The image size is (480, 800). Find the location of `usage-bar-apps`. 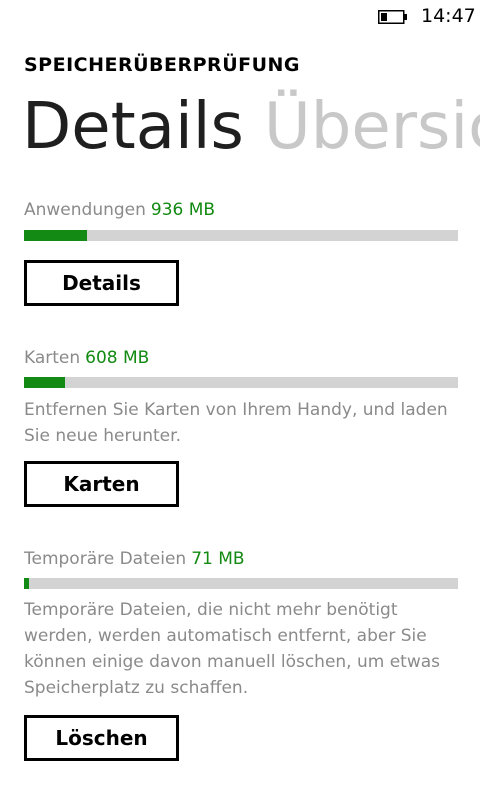

usage-bar-apps is located at coordinates (241, 235).